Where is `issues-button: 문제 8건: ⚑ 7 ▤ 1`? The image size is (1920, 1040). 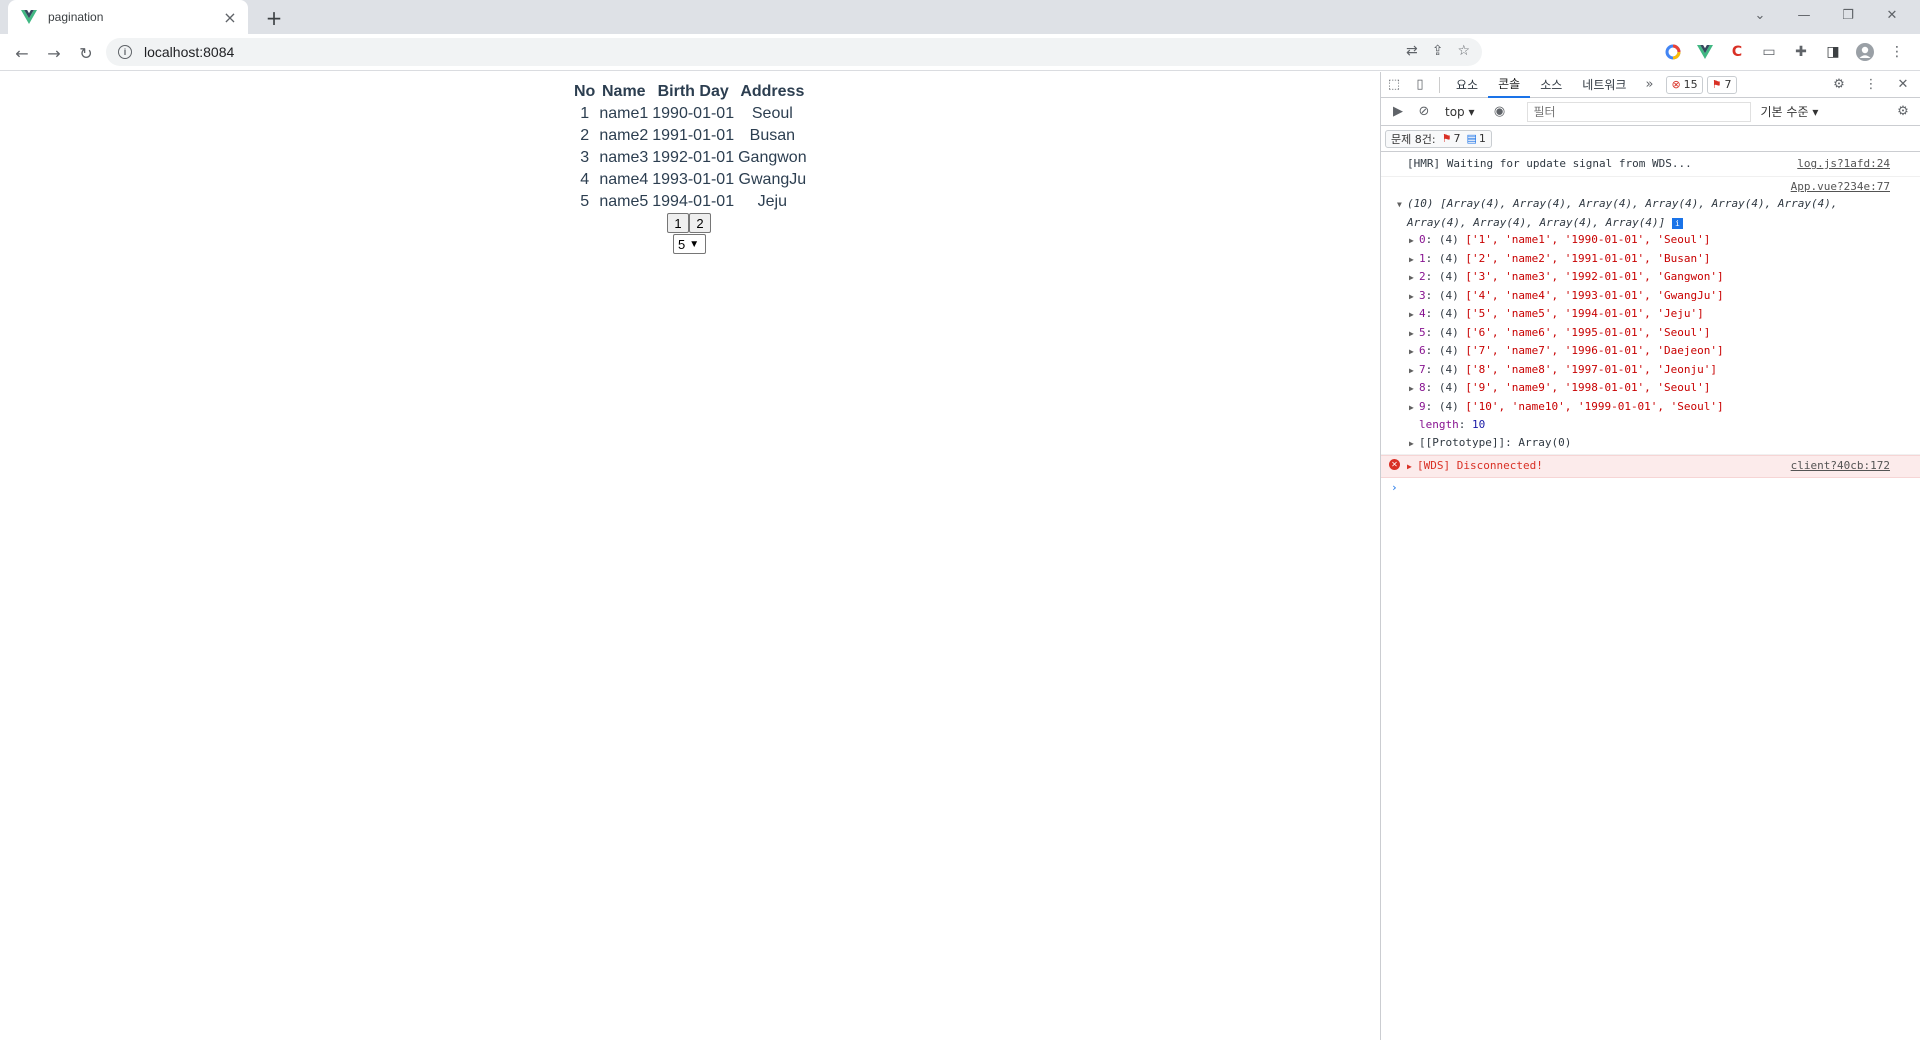
issues-button: 문제 8건: ⚑ 7 ▤ 1 is located at coordinates (1438, 138).